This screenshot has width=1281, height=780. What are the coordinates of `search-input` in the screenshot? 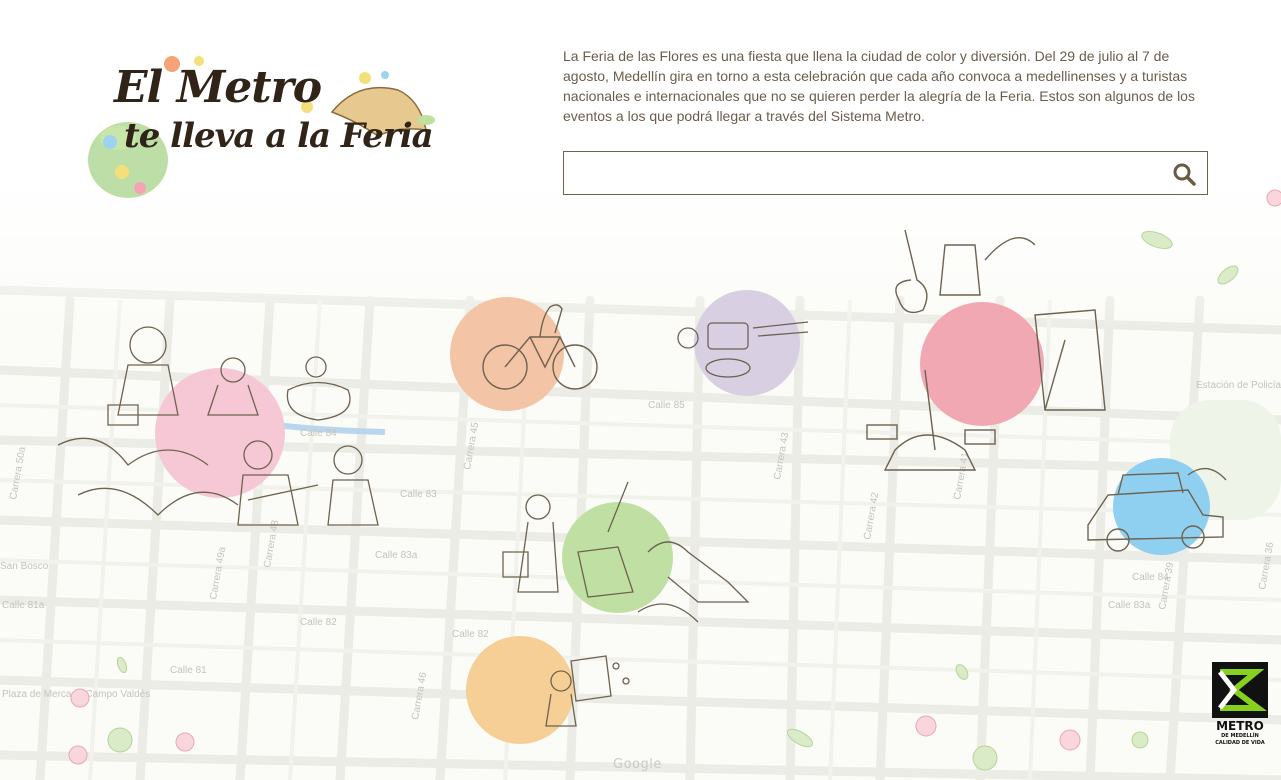 It's located at (864, 174).